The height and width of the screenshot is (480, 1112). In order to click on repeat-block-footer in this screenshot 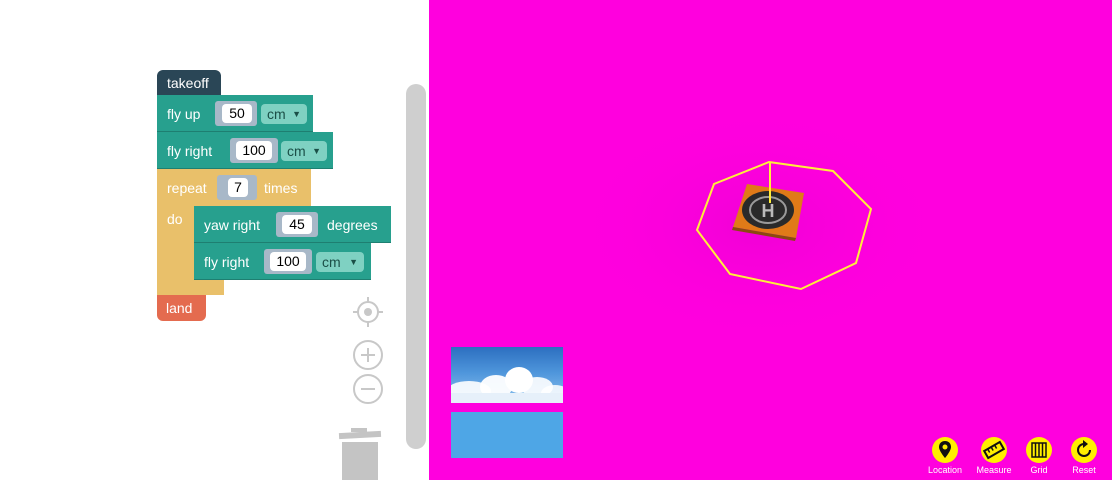, I will do `click(190, 287)`.